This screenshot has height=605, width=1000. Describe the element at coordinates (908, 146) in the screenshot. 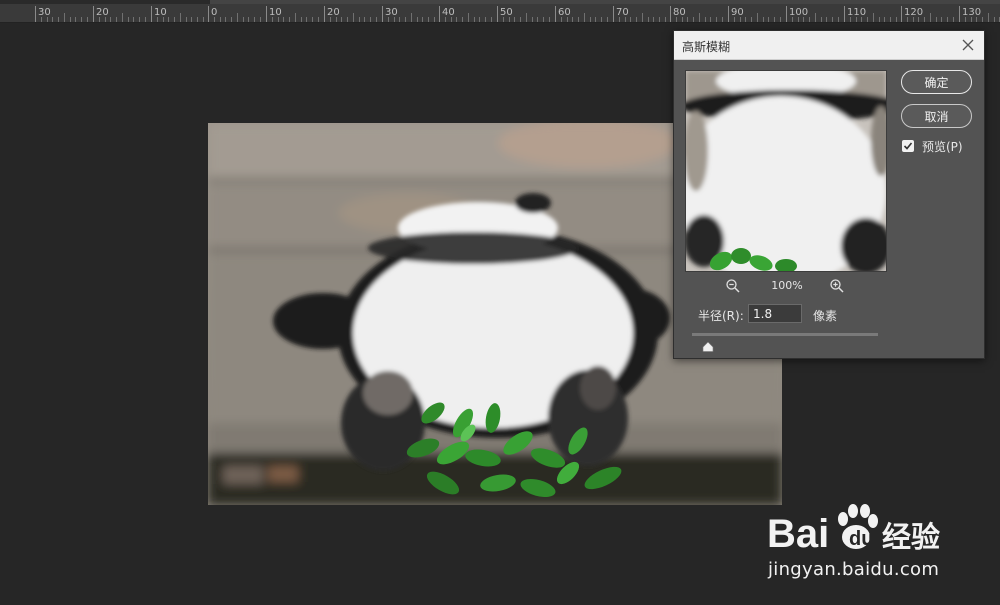

I see `preview-checkbox` at that location.